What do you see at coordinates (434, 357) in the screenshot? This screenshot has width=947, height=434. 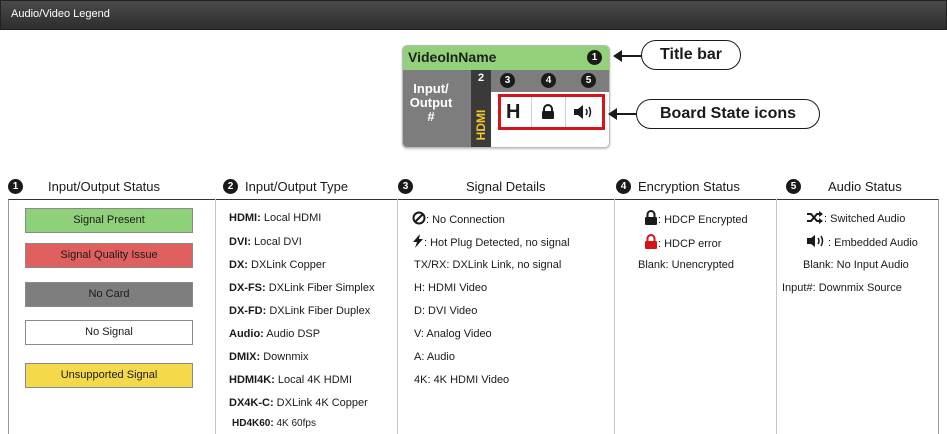 I see `signal-item: A: Audio` at bounding box center [434, 357].